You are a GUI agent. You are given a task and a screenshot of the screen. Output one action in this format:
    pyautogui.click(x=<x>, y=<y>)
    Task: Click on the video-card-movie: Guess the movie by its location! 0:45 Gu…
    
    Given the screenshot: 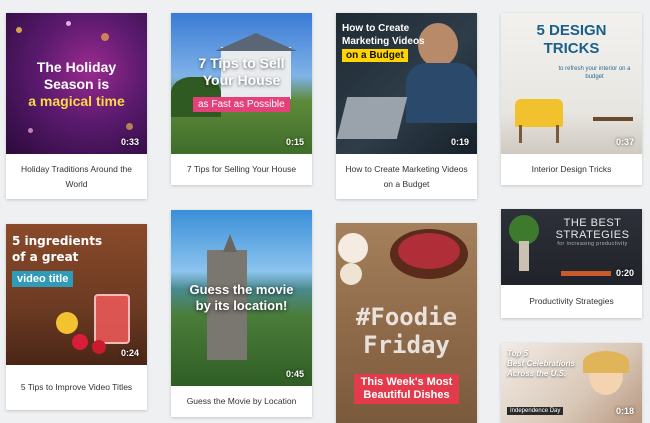 What is the action you would take?
    pyautogui.click(x=241, y=313)
    